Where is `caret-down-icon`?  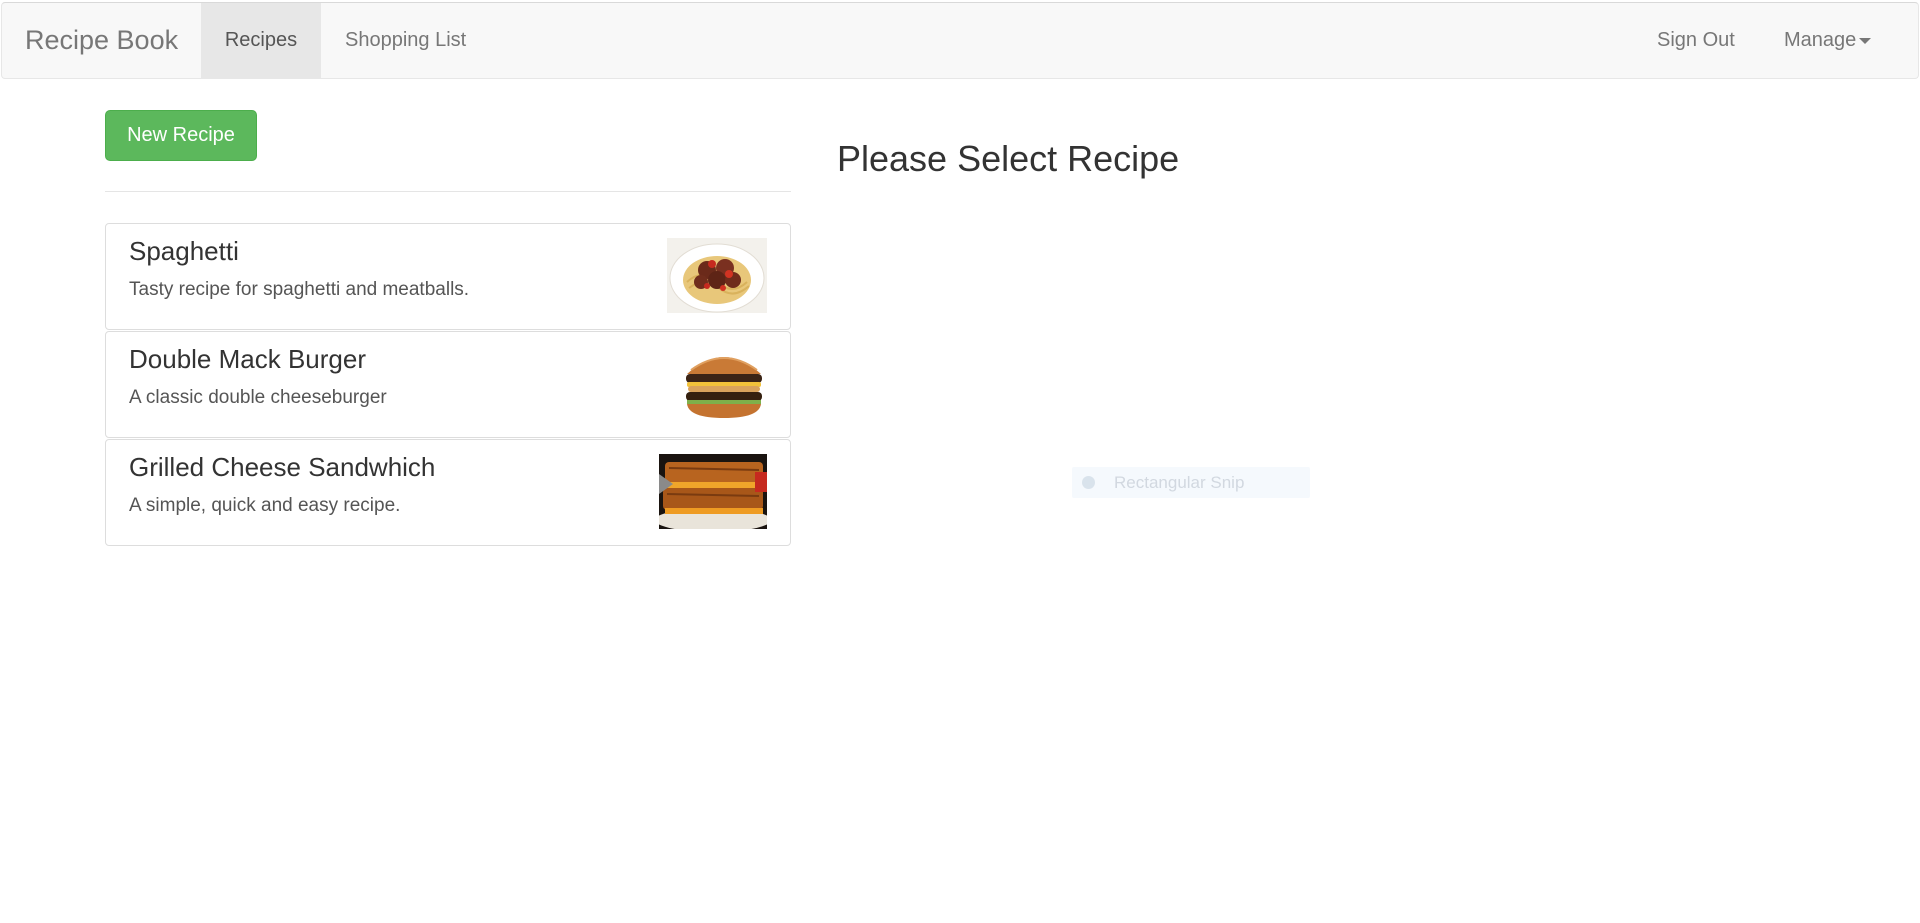 caret-down-icon is located at coordinates (1865, 40).